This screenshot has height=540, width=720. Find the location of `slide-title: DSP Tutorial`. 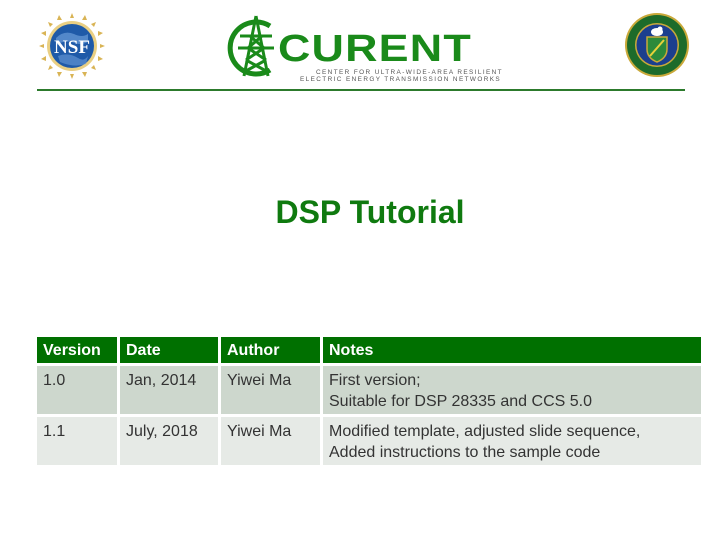

slide-title: DSP Tutorial is located at coordinates (370, 212).